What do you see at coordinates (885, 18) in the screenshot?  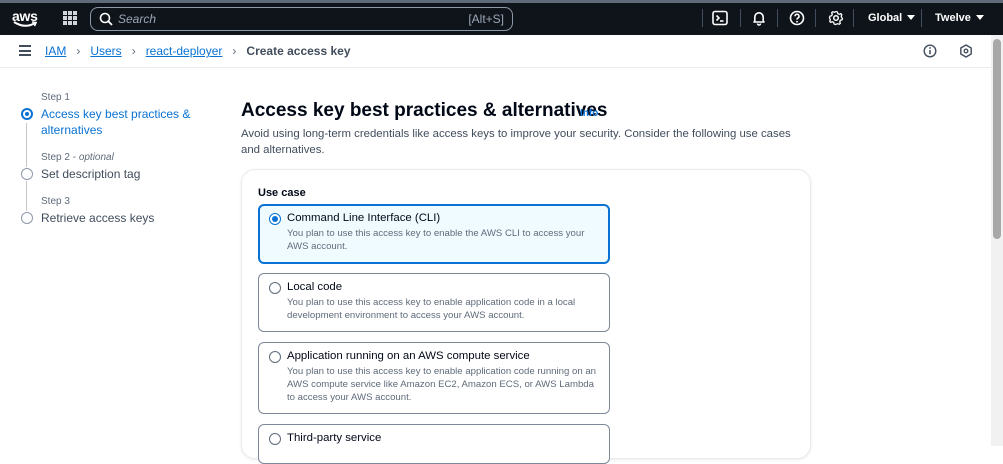 I see `region-label: Global` at bounding box center [885, 18].